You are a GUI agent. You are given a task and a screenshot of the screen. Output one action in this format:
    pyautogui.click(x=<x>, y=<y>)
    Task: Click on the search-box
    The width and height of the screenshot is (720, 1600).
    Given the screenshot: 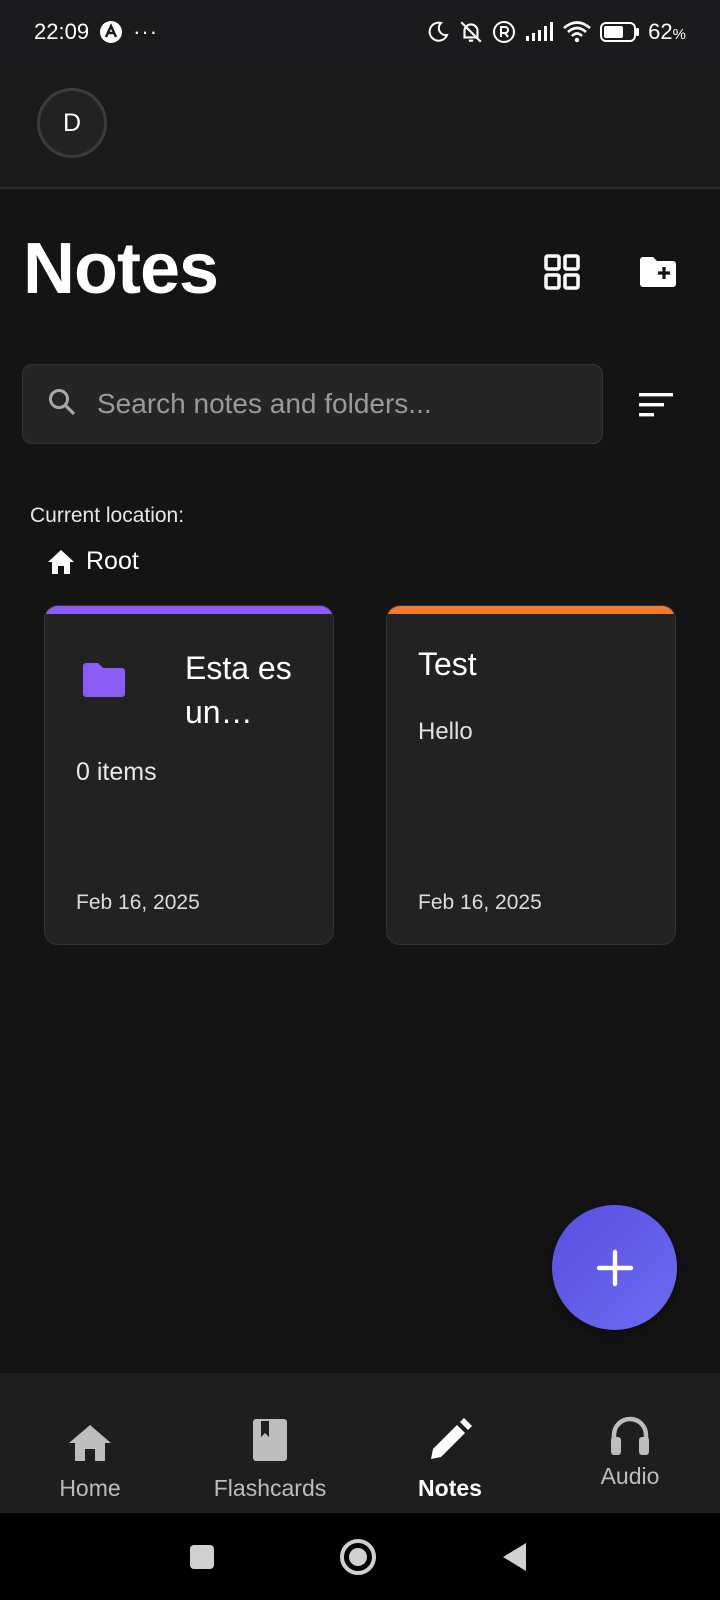 What is the action you would take?
    pyautogui.click(x=312, y=404)
    